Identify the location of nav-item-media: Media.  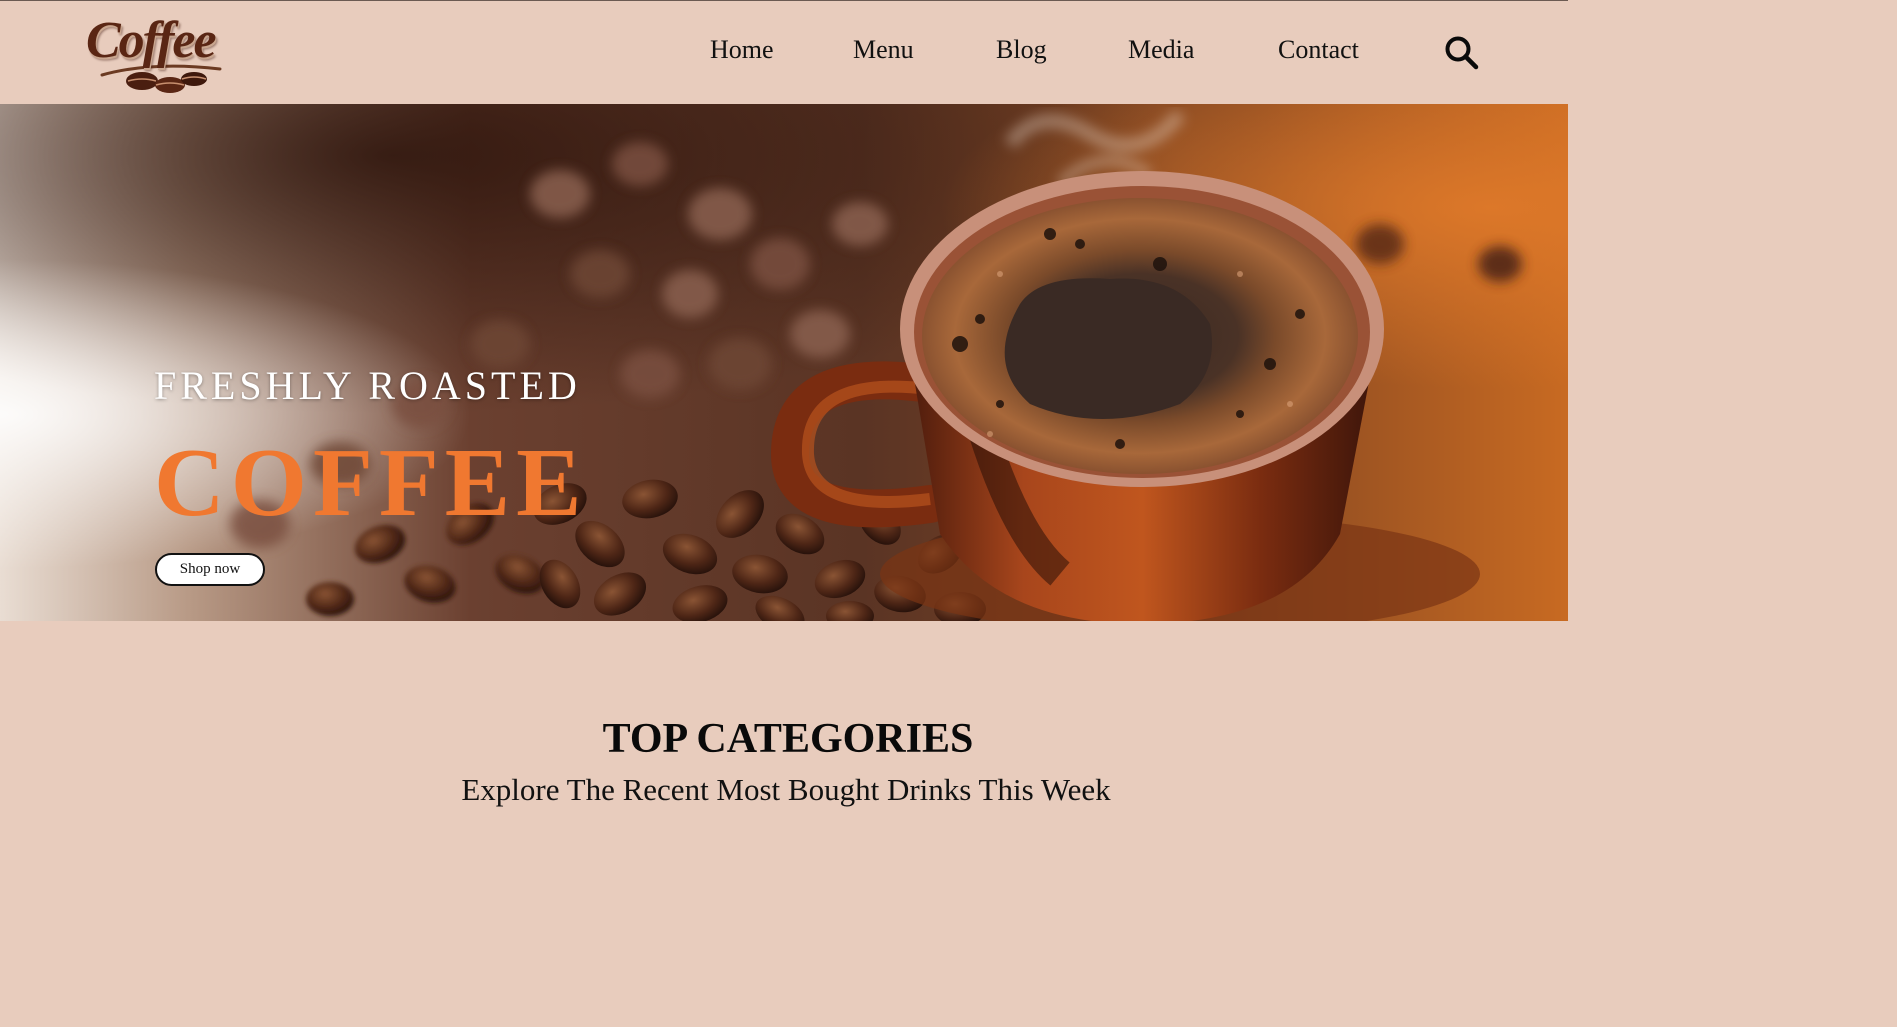
(1161, 50).